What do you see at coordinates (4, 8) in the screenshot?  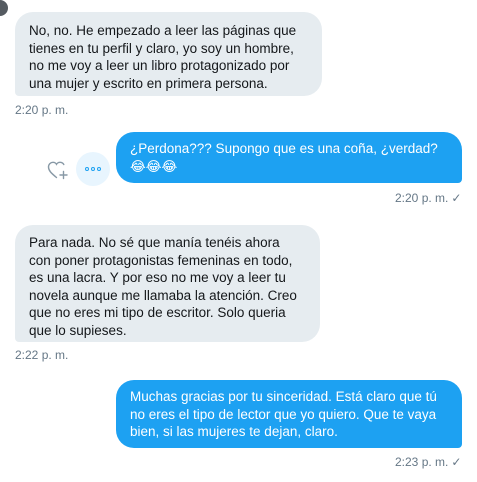 I see `avatar` at bounding box center [4, 8].